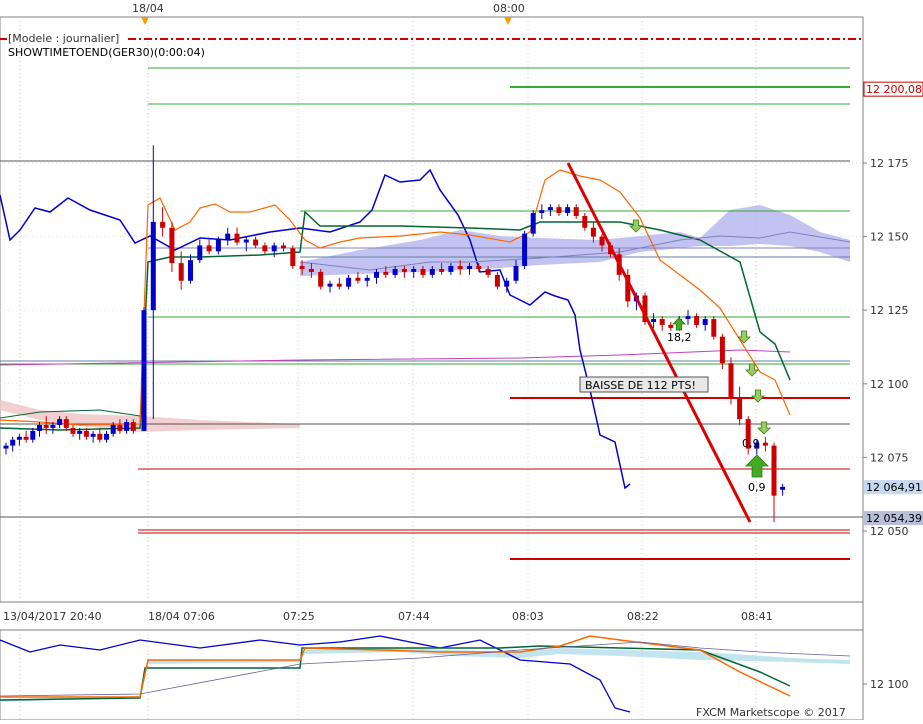 Image resolution: width=923 pixels, height=724 pixels. What do you see at coordinates (414, 616) in the screenshot?
I see `time-tick: 07:44` at bounding box center [414, 616].